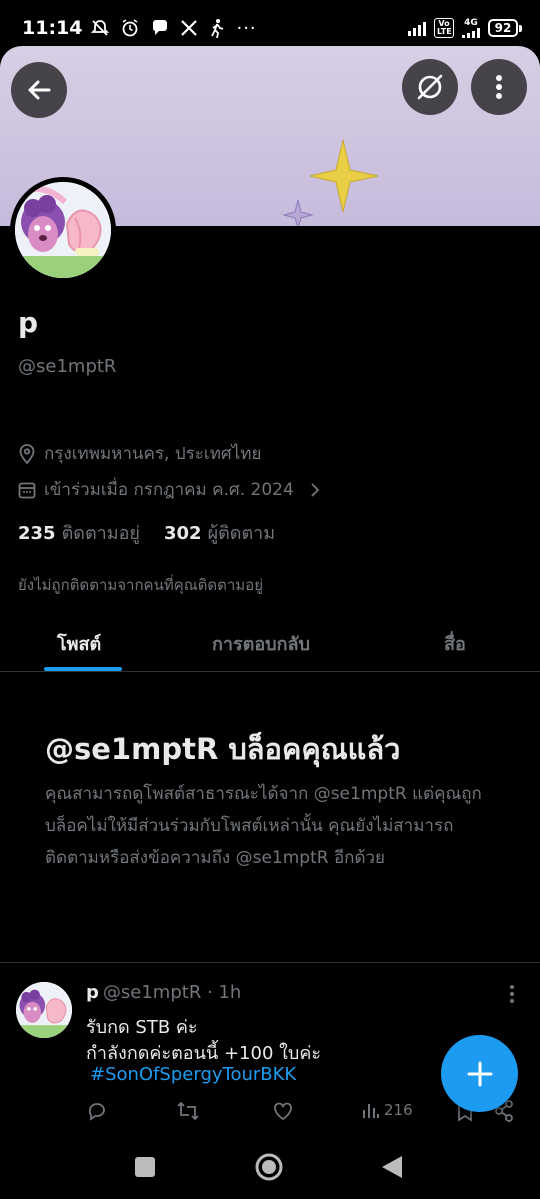 This screenshot has width=540, height=1199. Describe the element at coordinates (146, 532) in the screenshot. I see `follow-stats: 235 ติดตามอยู่ 302 ผู้ติดตาม` at that location.